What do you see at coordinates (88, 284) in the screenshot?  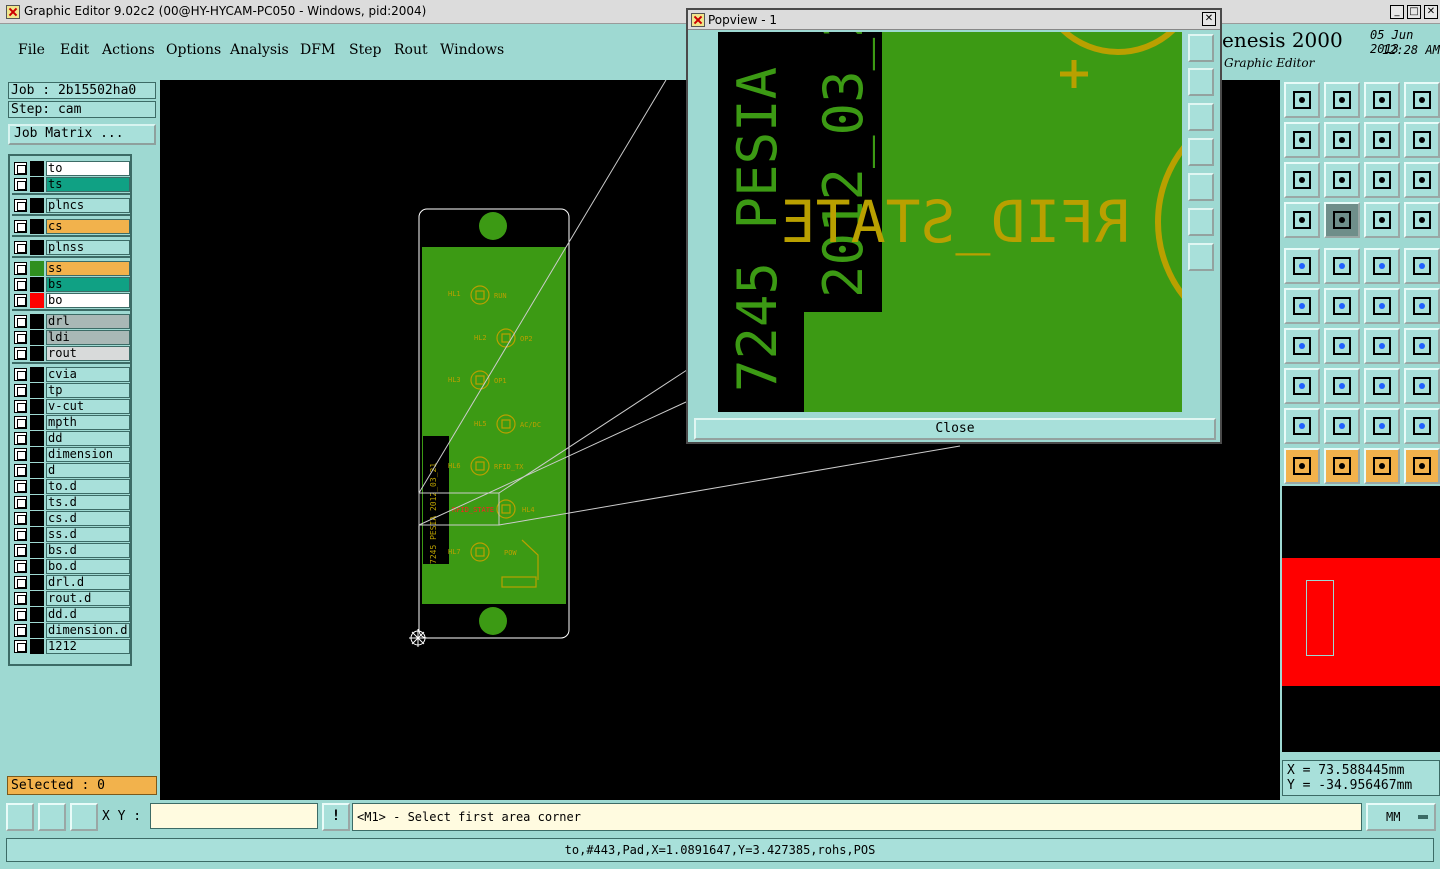 I see `layer-name: bs` at bounding box center [88, 284].